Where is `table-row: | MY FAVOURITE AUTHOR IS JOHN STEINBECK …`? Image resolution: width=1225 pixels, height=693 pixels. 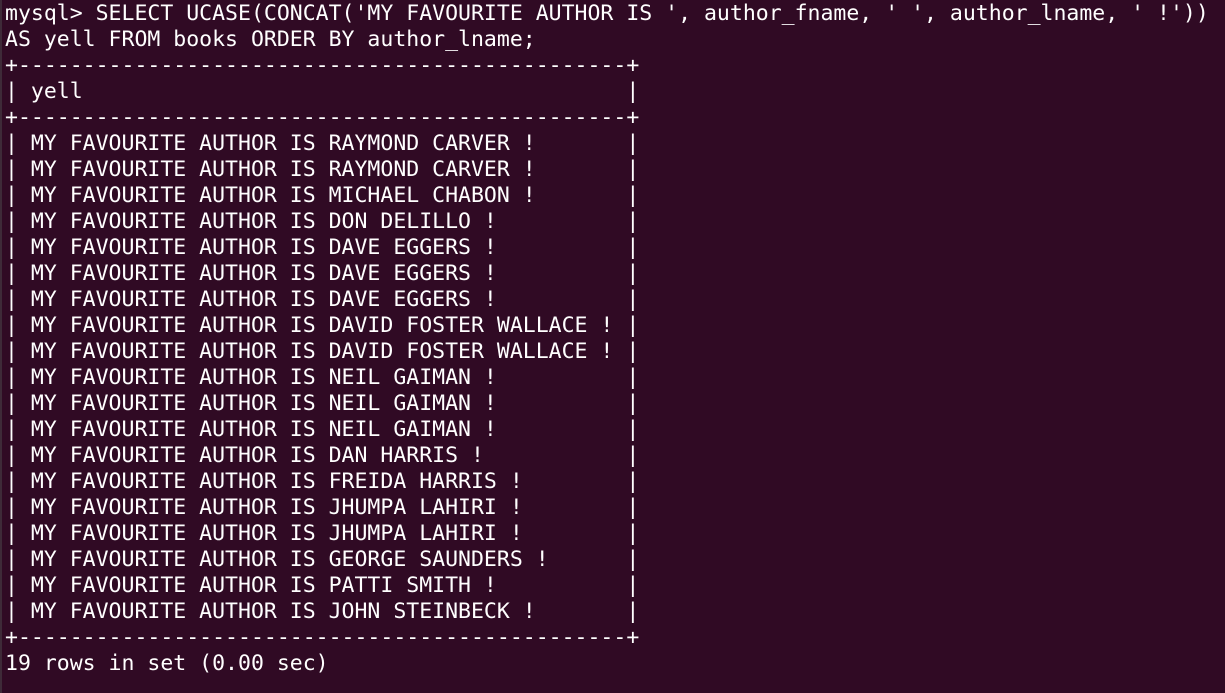
table-row: | MY FAVOURITE AUTHOR IS JOHN STEINBECK … is located at coordinates (322, 611).